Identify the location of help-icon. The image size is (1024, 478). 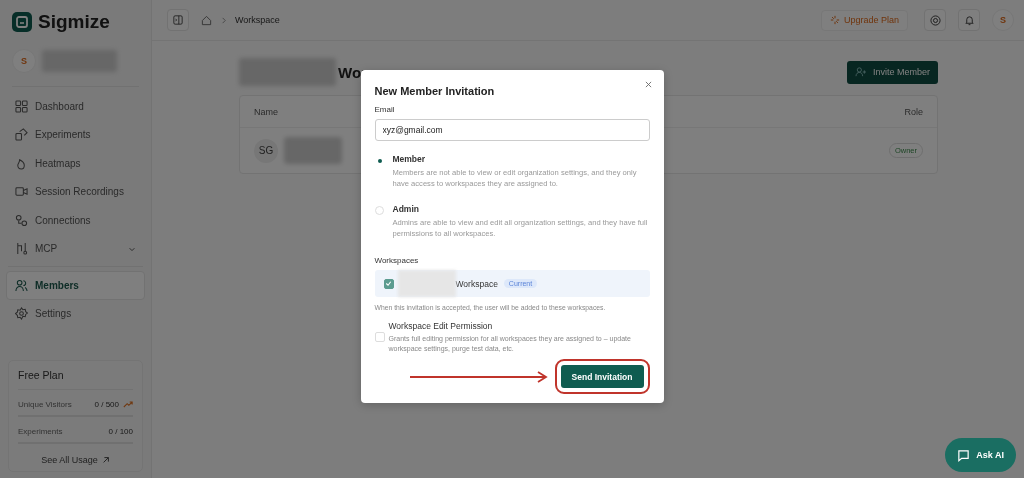
(935, 20).